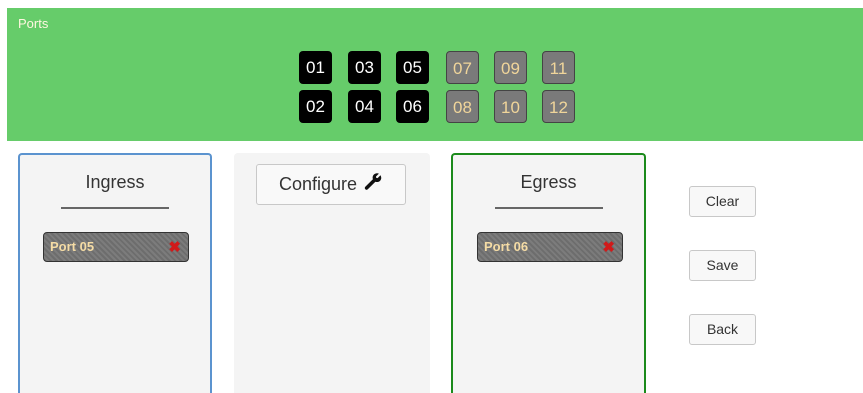 This screenshot has height=393, width=863. What do you see at coordinates (549, 208) in the screenshot?
I see `egress-divider` at bounding box center [549, 208].